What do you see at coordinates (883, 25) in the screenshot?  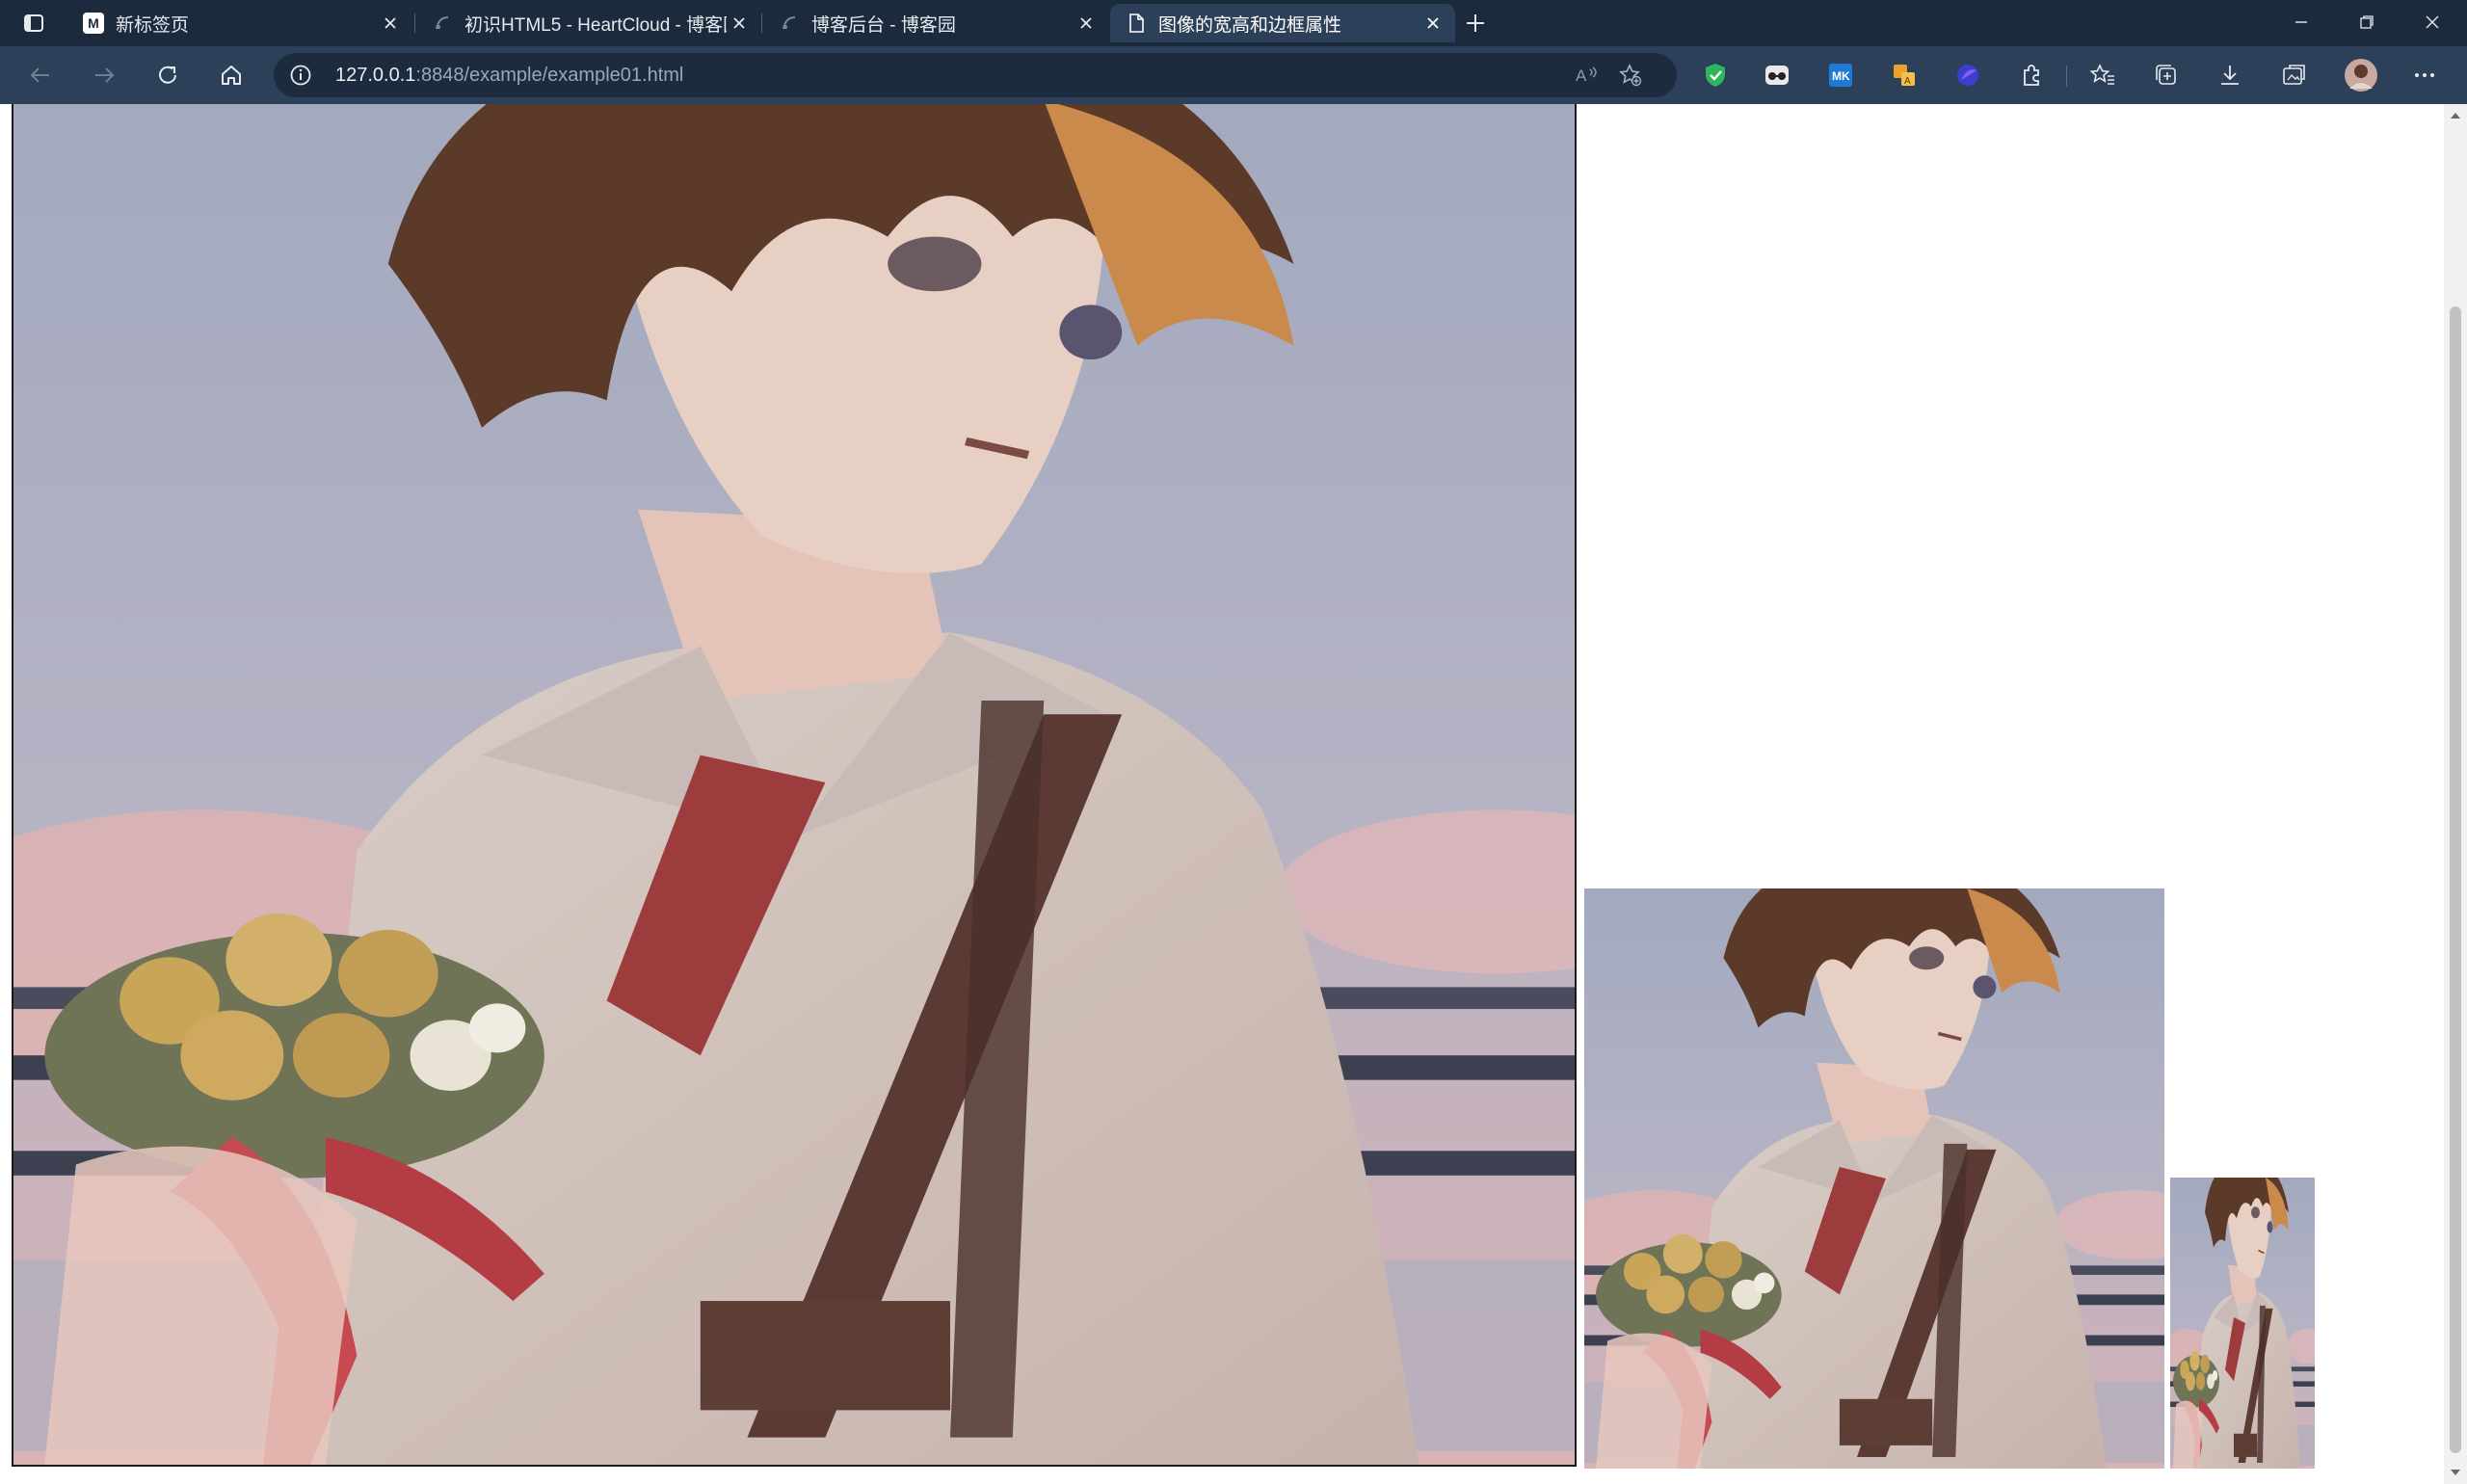 I see `tab-title: 博客后台 - 博客园` at bounding box center [883, 25].